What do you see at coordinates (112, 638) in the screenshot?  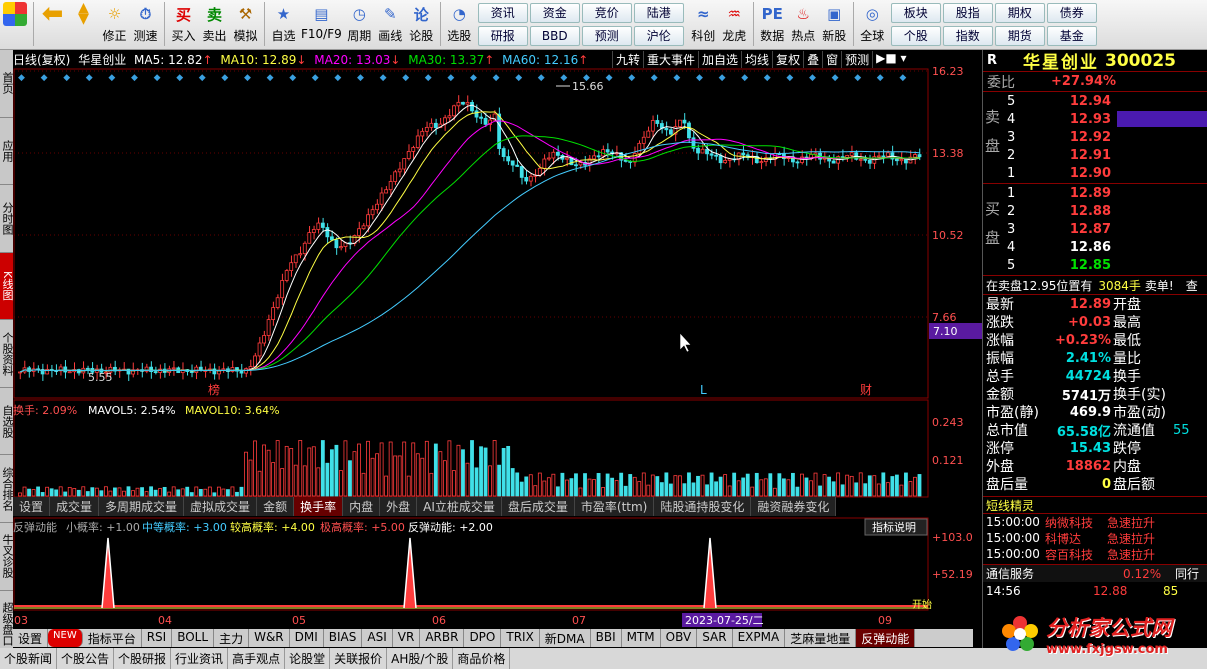 I see `indicator-tab: 指标平台` at bounding box center [112, 638].